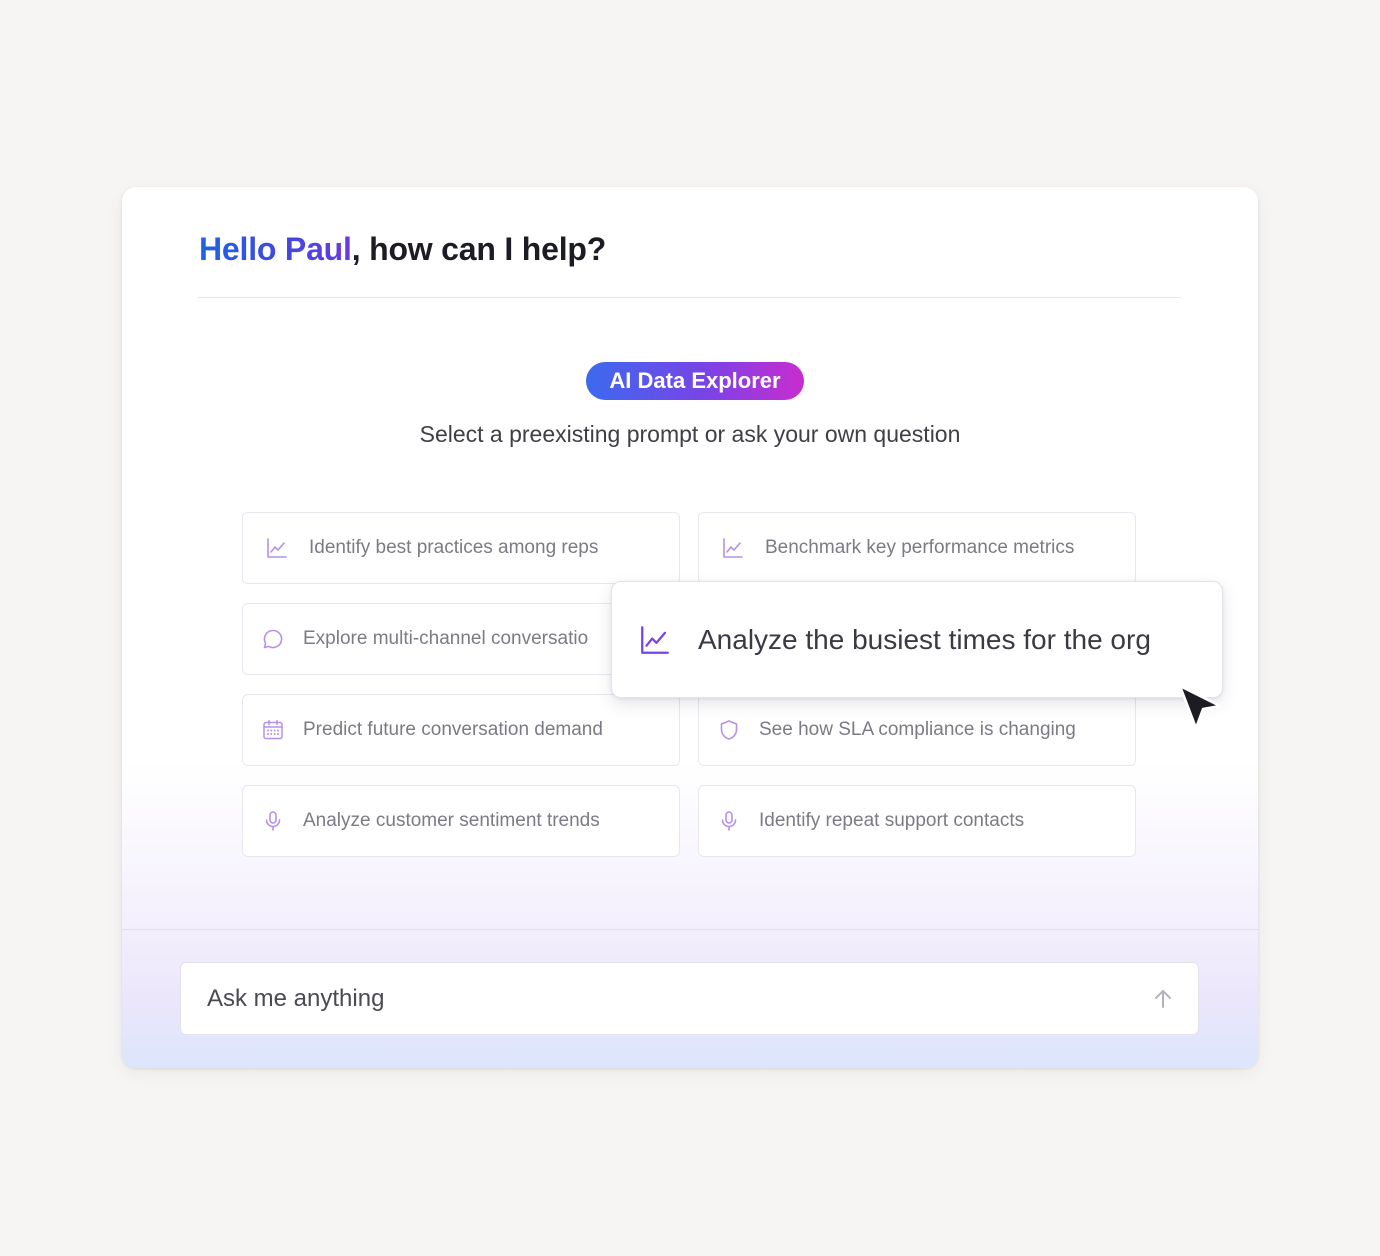 The width and height of the screenshot is (1380, 1256). I want to click on prompt-benchmark-metrics: Benchmark key performance metrics, so click(917, 548).